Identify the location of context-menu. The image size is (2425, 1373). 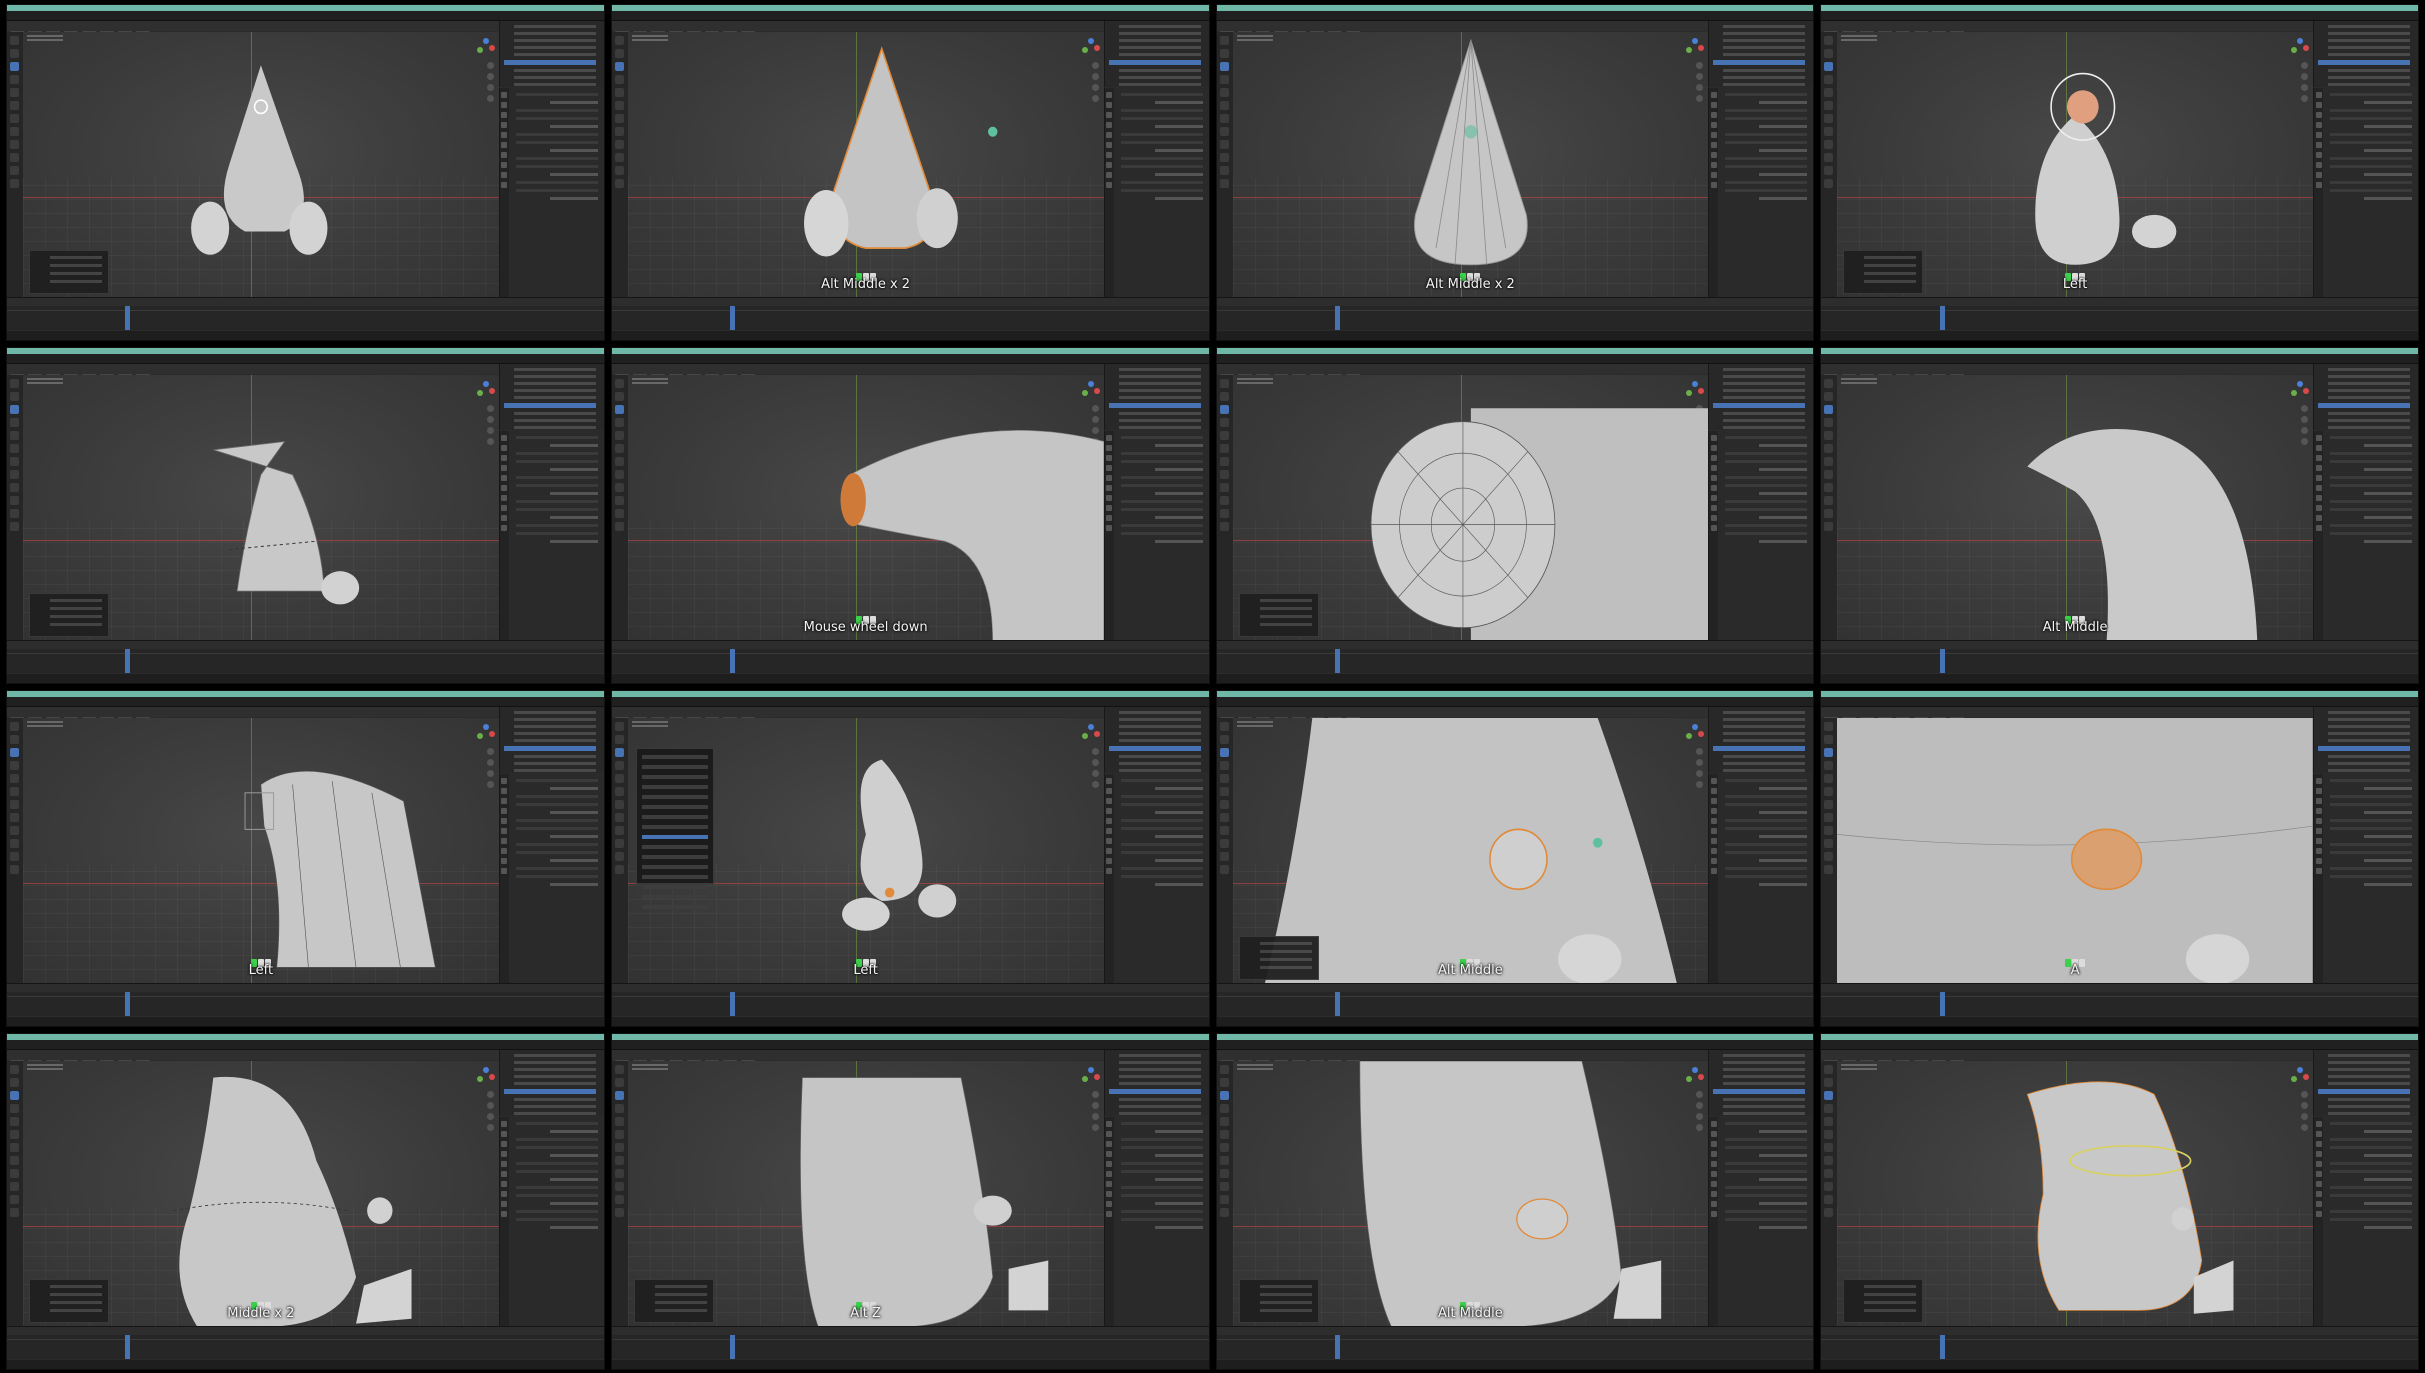
(674, 828).